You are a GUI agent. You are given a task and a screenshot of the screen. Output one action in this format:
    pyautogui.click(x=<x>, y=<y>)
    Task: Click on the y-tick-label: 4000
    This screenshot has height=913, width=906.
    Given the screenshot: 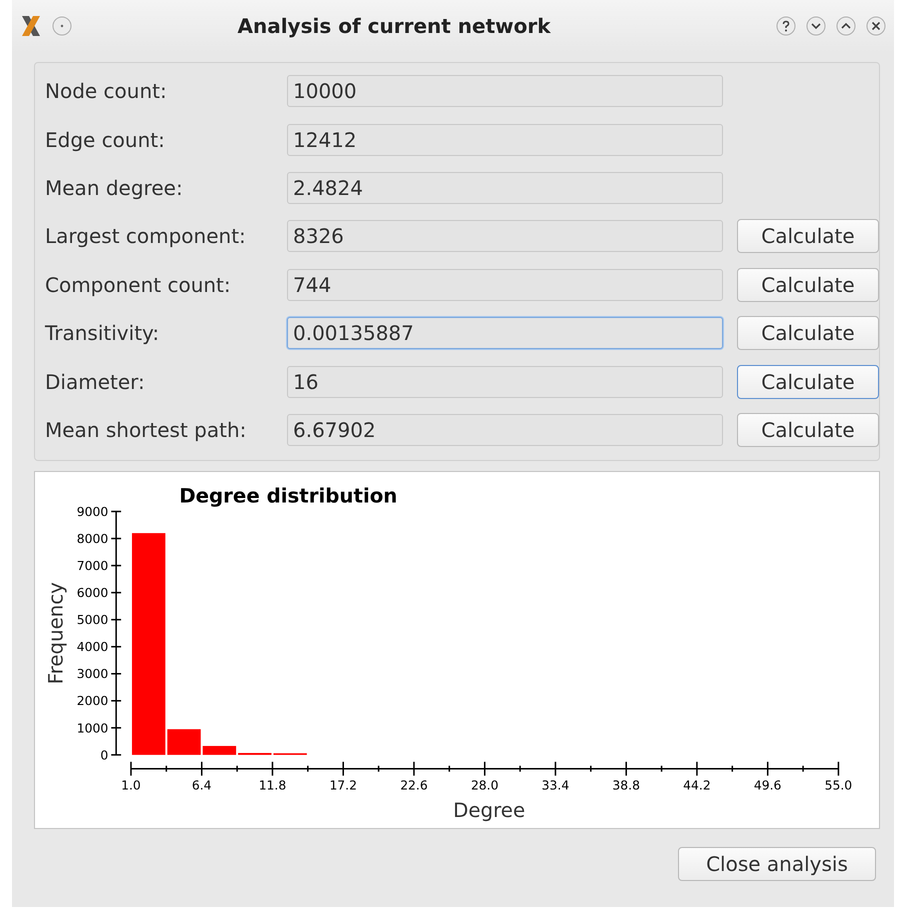 What is the action you would take?
    pyautogui.click(x=92, y=647)
    